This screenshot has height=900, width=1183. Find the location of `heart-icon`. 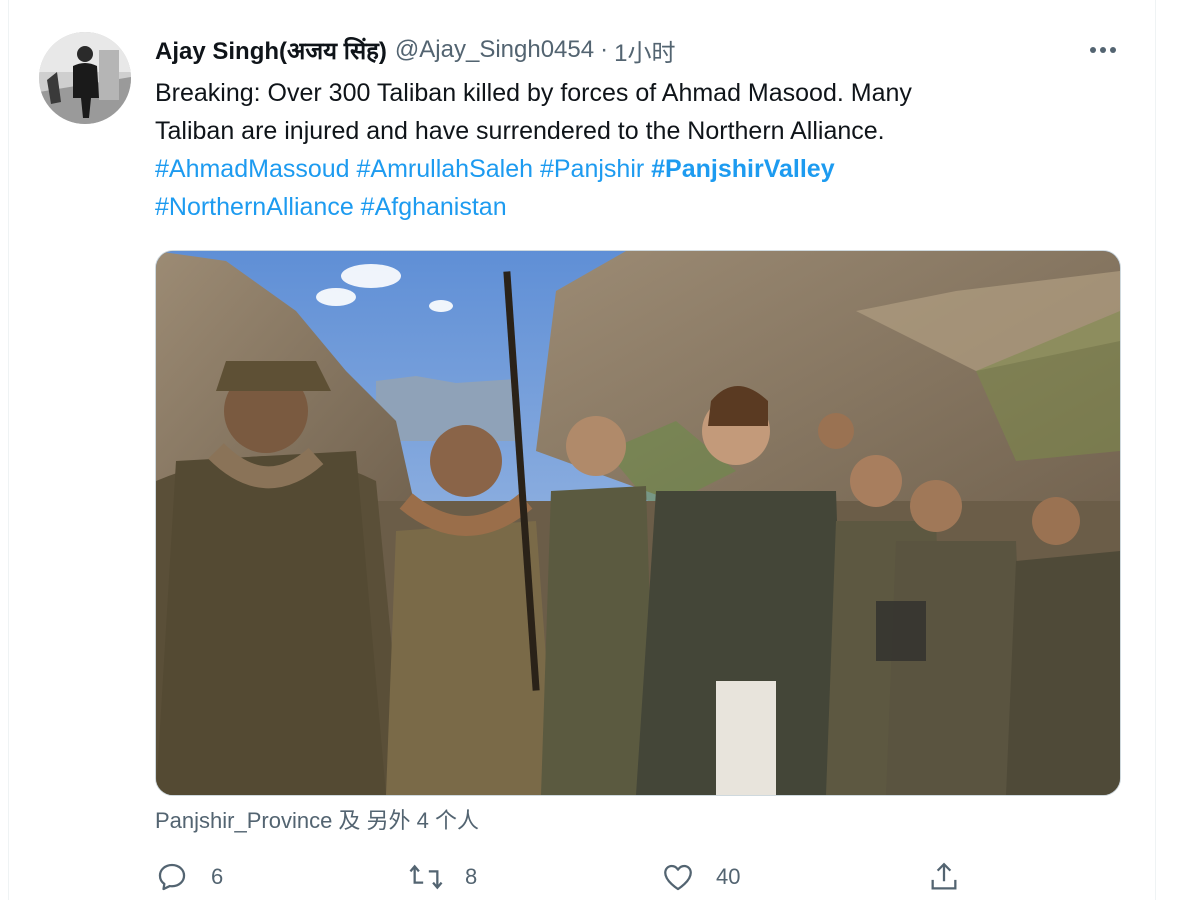

heart-icon is located at coordinates (678, 877).